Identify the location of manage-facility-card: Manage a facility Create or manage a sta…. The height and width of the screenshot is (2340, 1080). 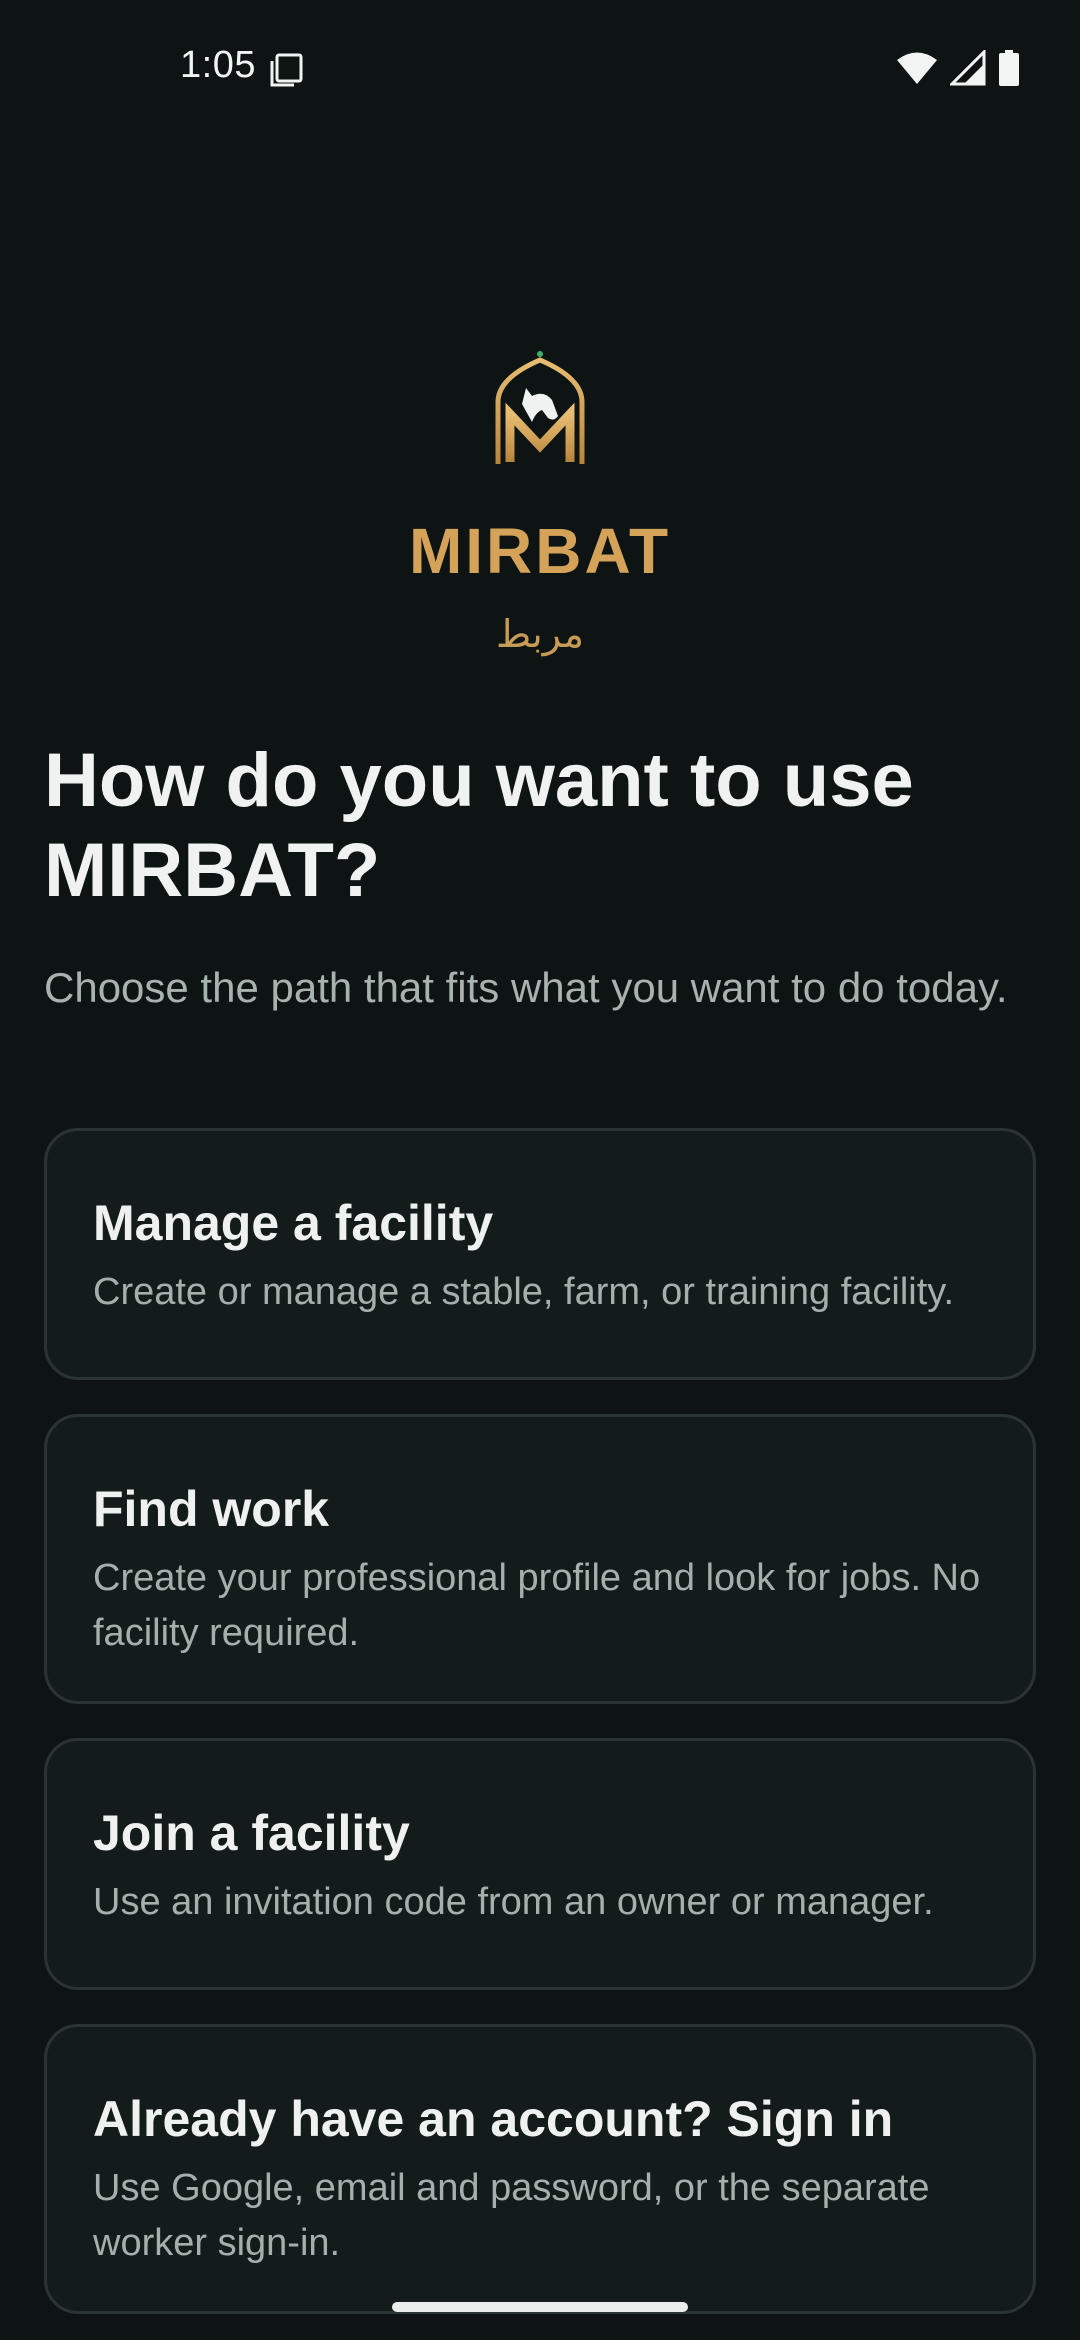
(540, 1254).